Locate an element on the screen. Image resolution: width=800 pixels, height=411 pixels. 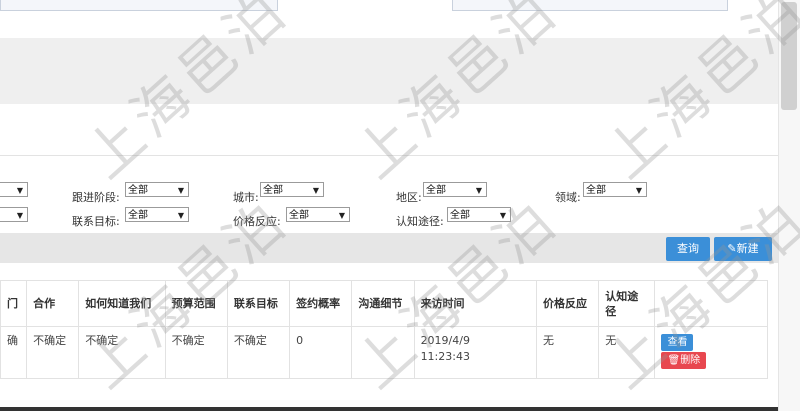
city-label: 城市: is located at coordinates (246, 197).